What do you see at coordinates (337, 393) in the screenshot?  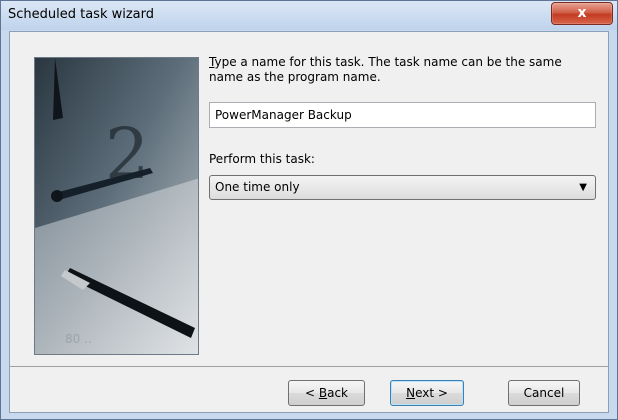 I see `back-button-label: ack` at bounding box center [337, 393].